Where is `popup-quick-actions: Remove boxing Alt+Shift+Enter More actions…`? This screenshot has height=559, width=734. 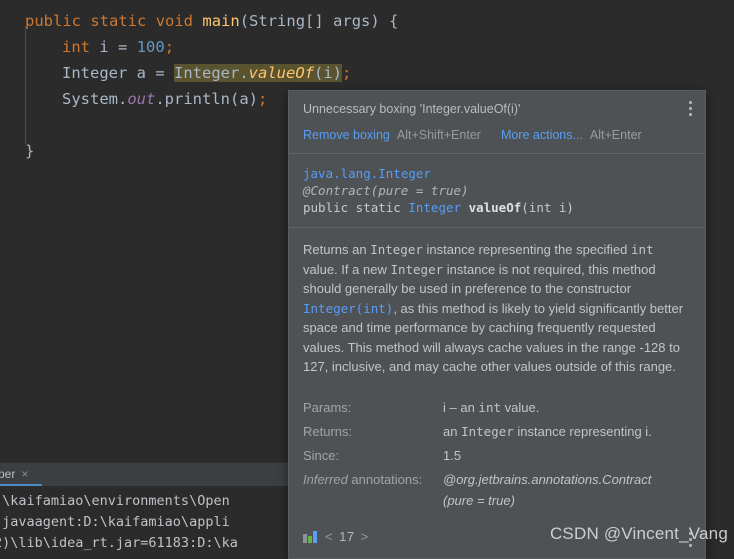
popup-quick-actions: Remove boxing Alt+Shift+Enter More actions… is located at coordinates (497, 135).